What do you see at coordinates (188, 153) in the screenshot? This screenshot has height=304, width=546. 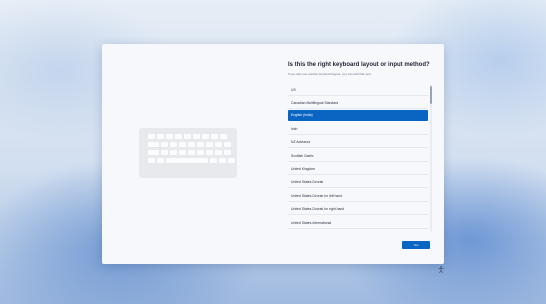 I see `keyboard-icon` at bounding box center [188, 153].